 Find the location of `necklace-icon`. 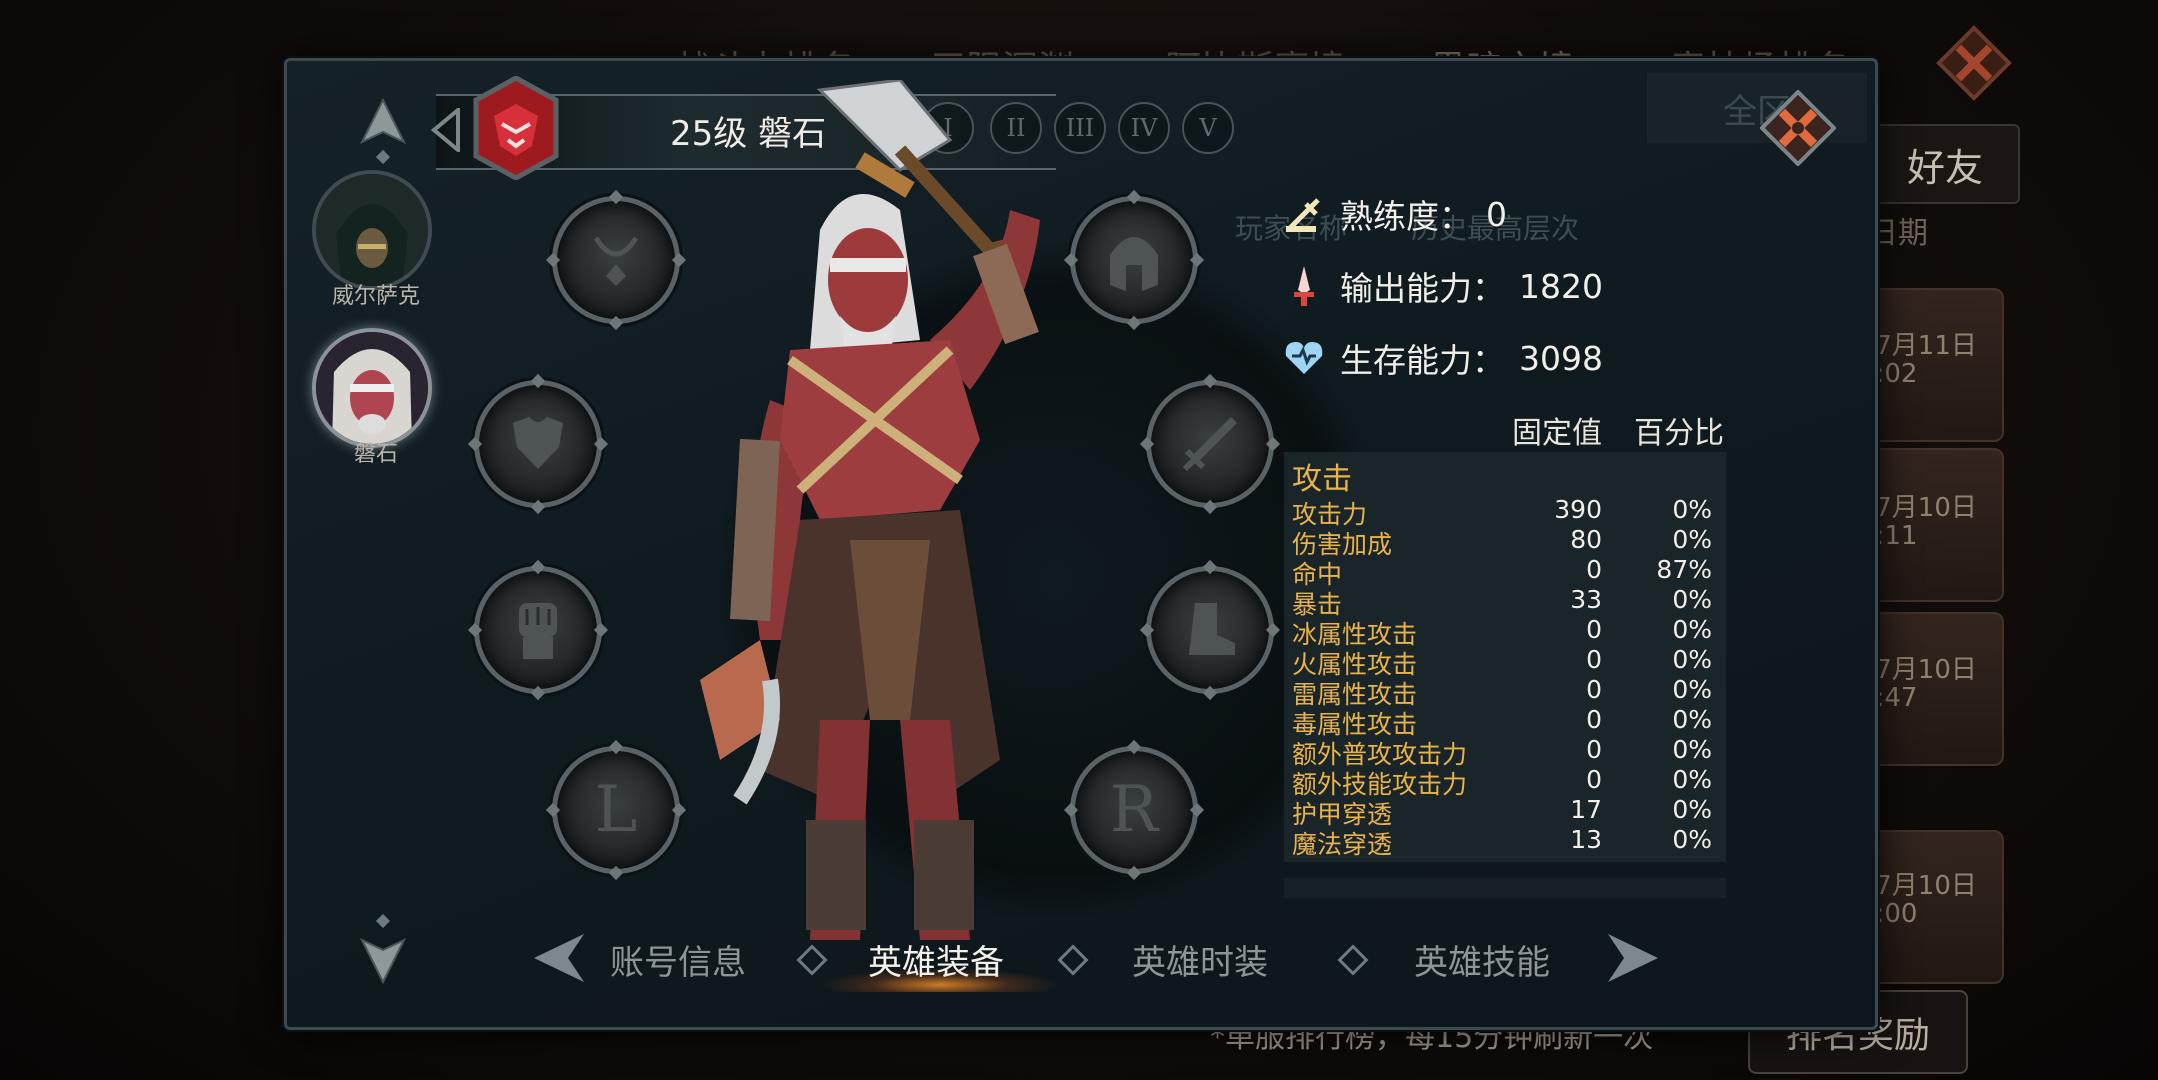

necklace-icon is located at coordinates (616, 261).